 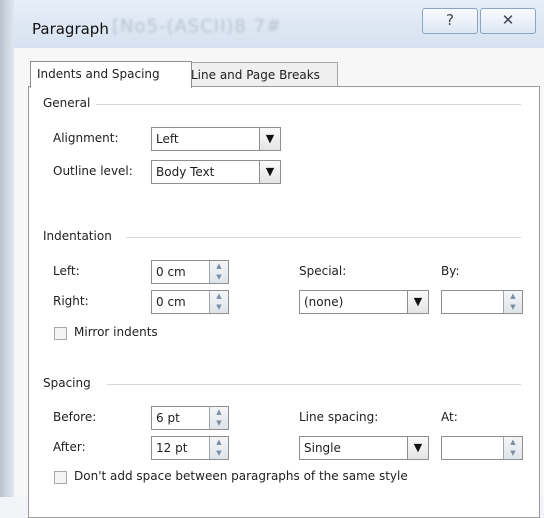 What do you see at coordinates (314, 384) in the screenshot?
I see `spacing-rule` at bounding box center [314, 384].